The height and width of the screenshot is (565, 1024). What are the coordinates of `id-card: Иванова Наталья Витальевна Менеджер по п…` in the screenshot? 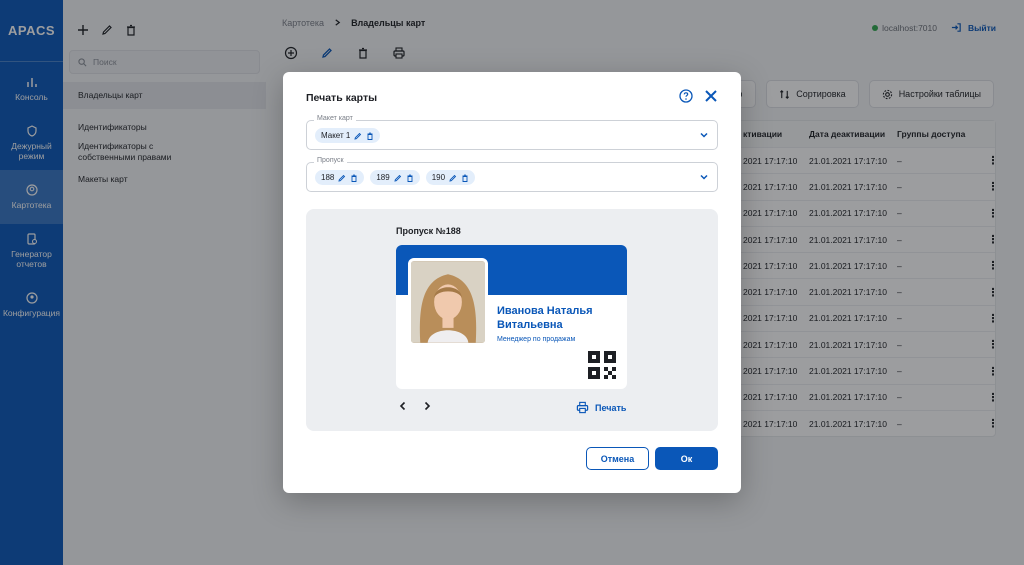 It's located at (511, 317).